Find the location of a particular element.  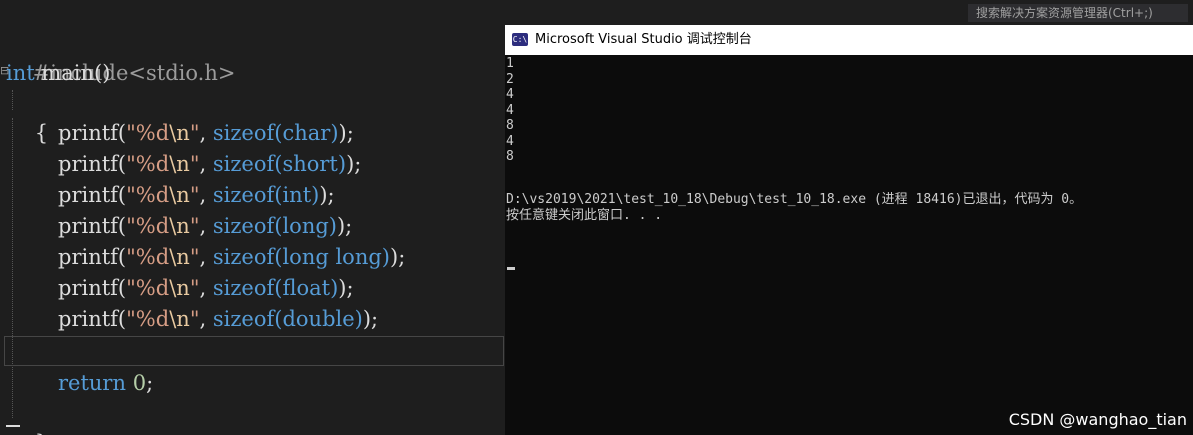

code-line-printf: printf("%d\n", sizeof(short)); is located at coordinates (209, 164).